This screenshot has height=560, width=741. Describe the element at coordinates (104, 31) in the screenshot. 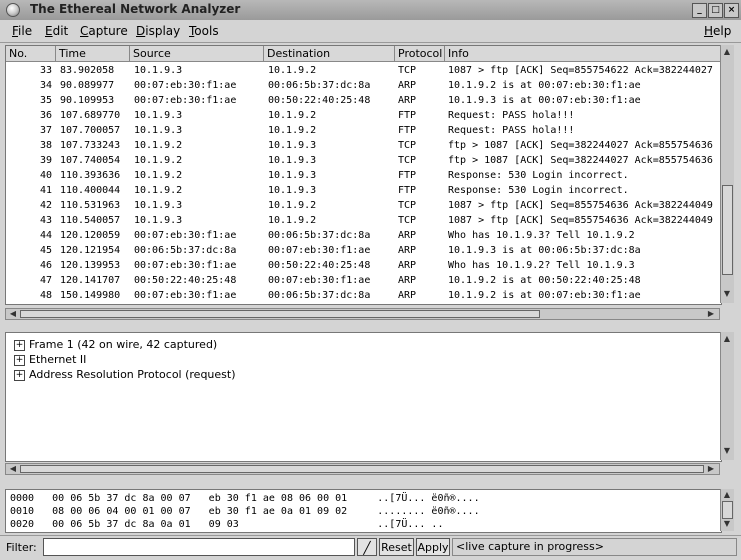

I see `menu-capture: Capture` at that location.